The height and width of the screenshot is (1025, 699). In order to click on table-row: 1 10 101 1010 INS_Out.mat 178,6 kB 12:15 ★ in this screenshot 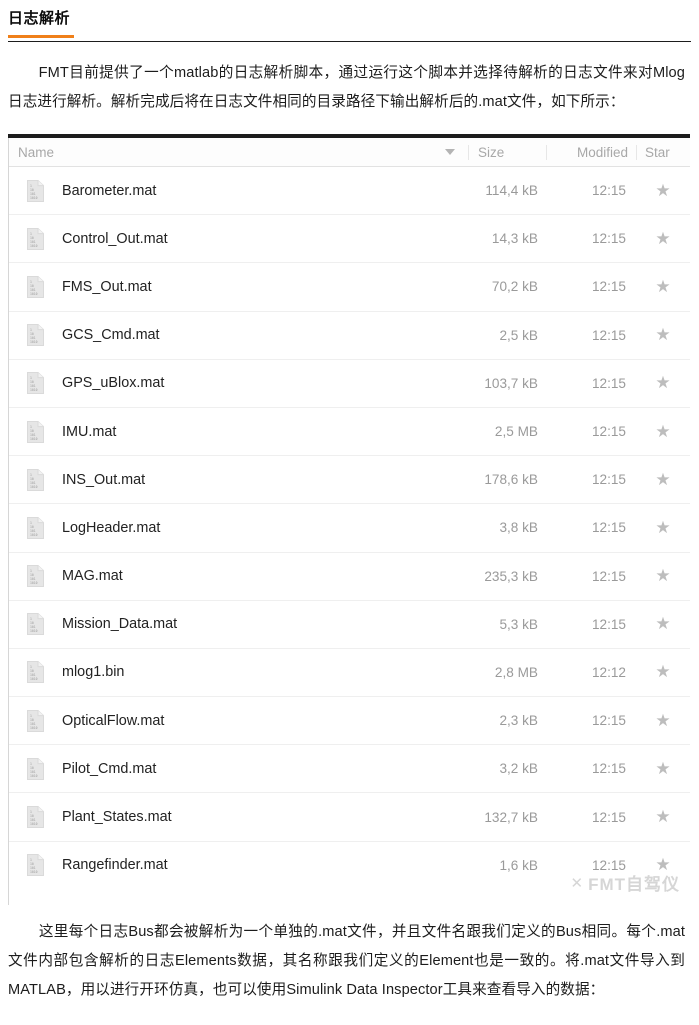, I will do `click(349, 480)`.